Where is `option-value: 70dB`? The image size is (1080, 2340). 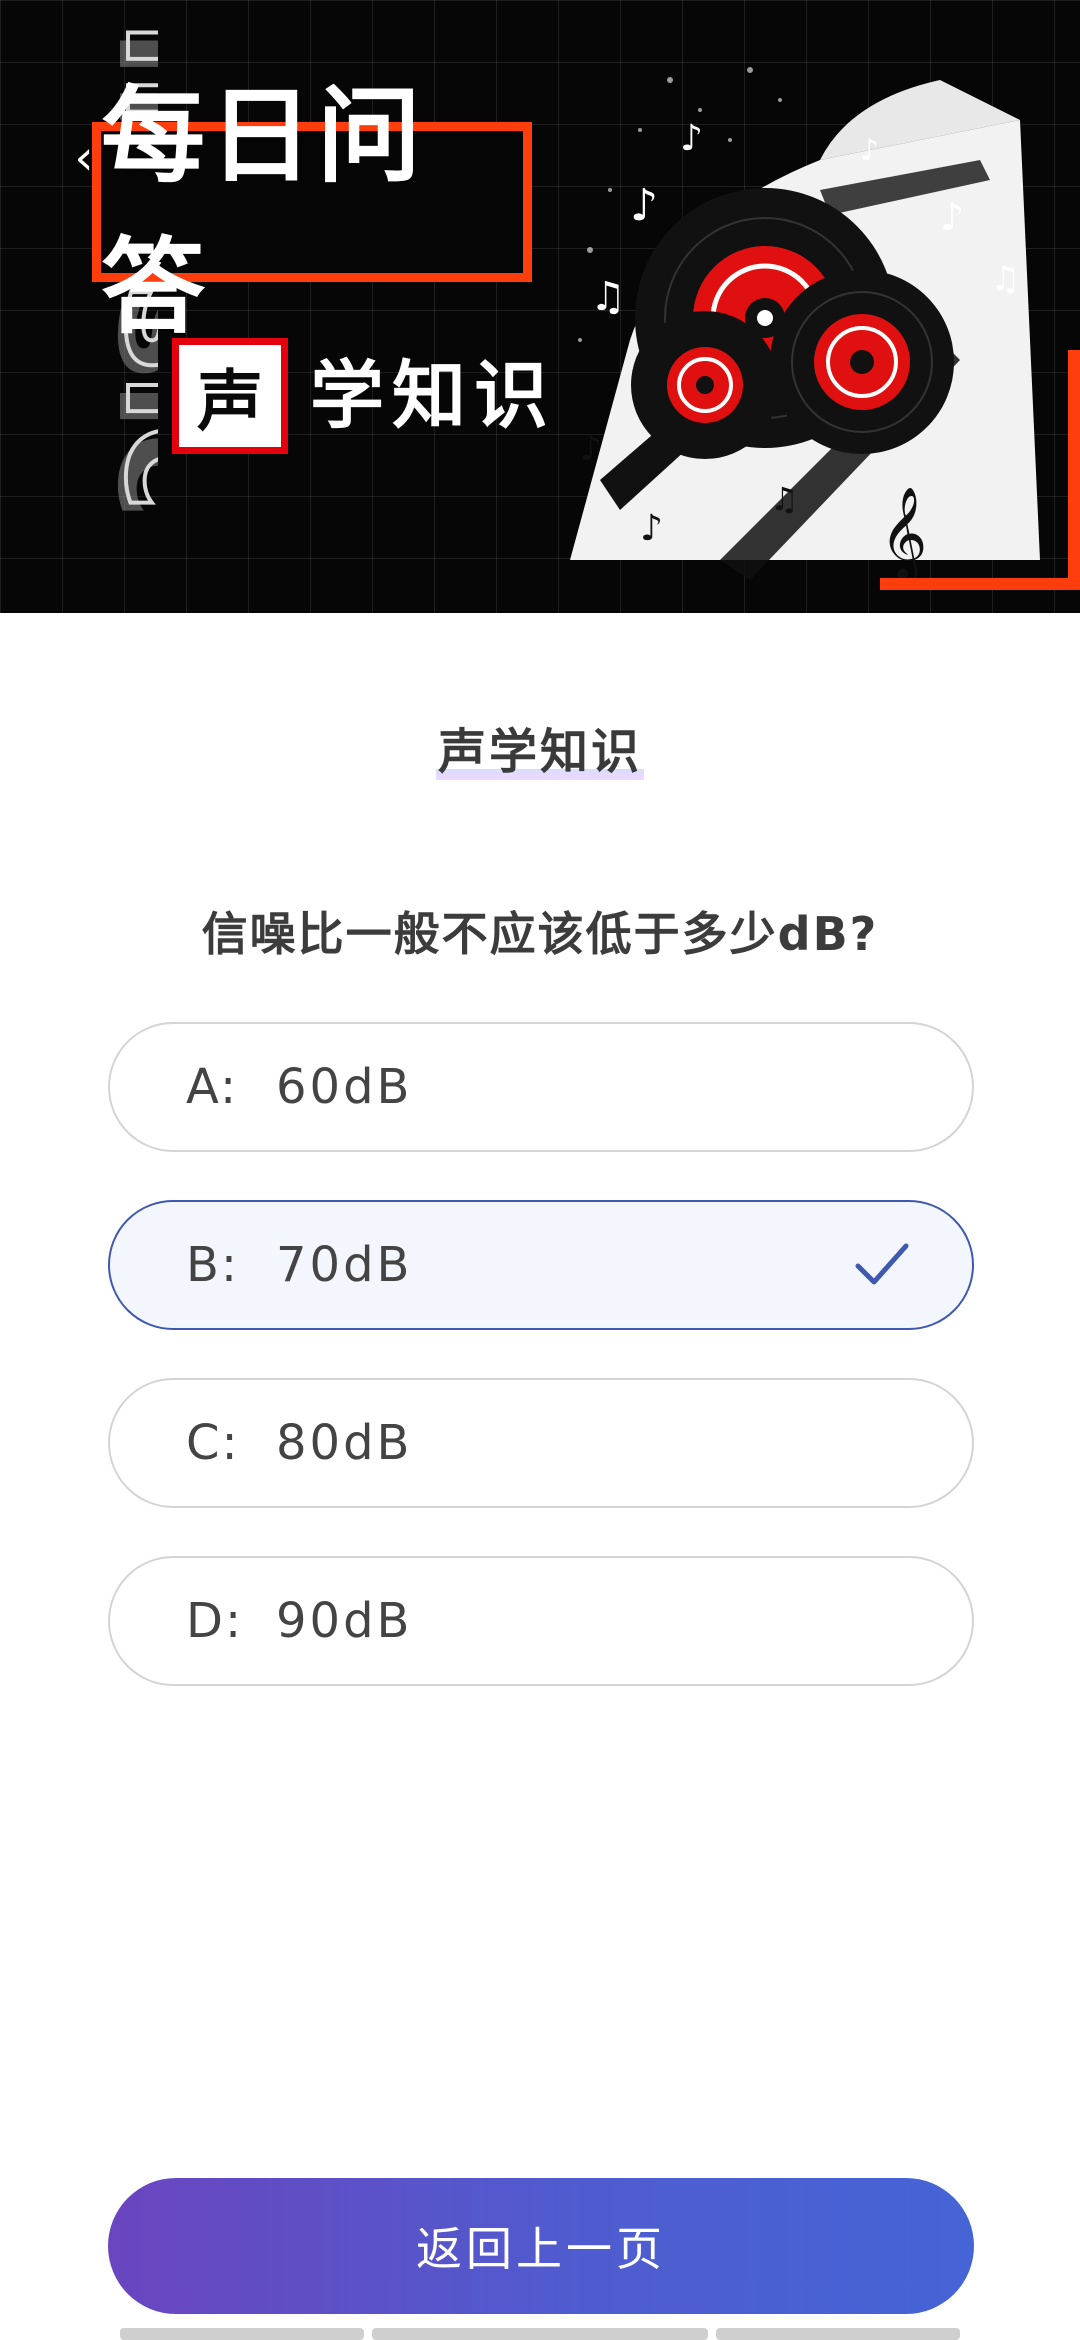 option-value: 70dB is located at coordinates (344, 1265).